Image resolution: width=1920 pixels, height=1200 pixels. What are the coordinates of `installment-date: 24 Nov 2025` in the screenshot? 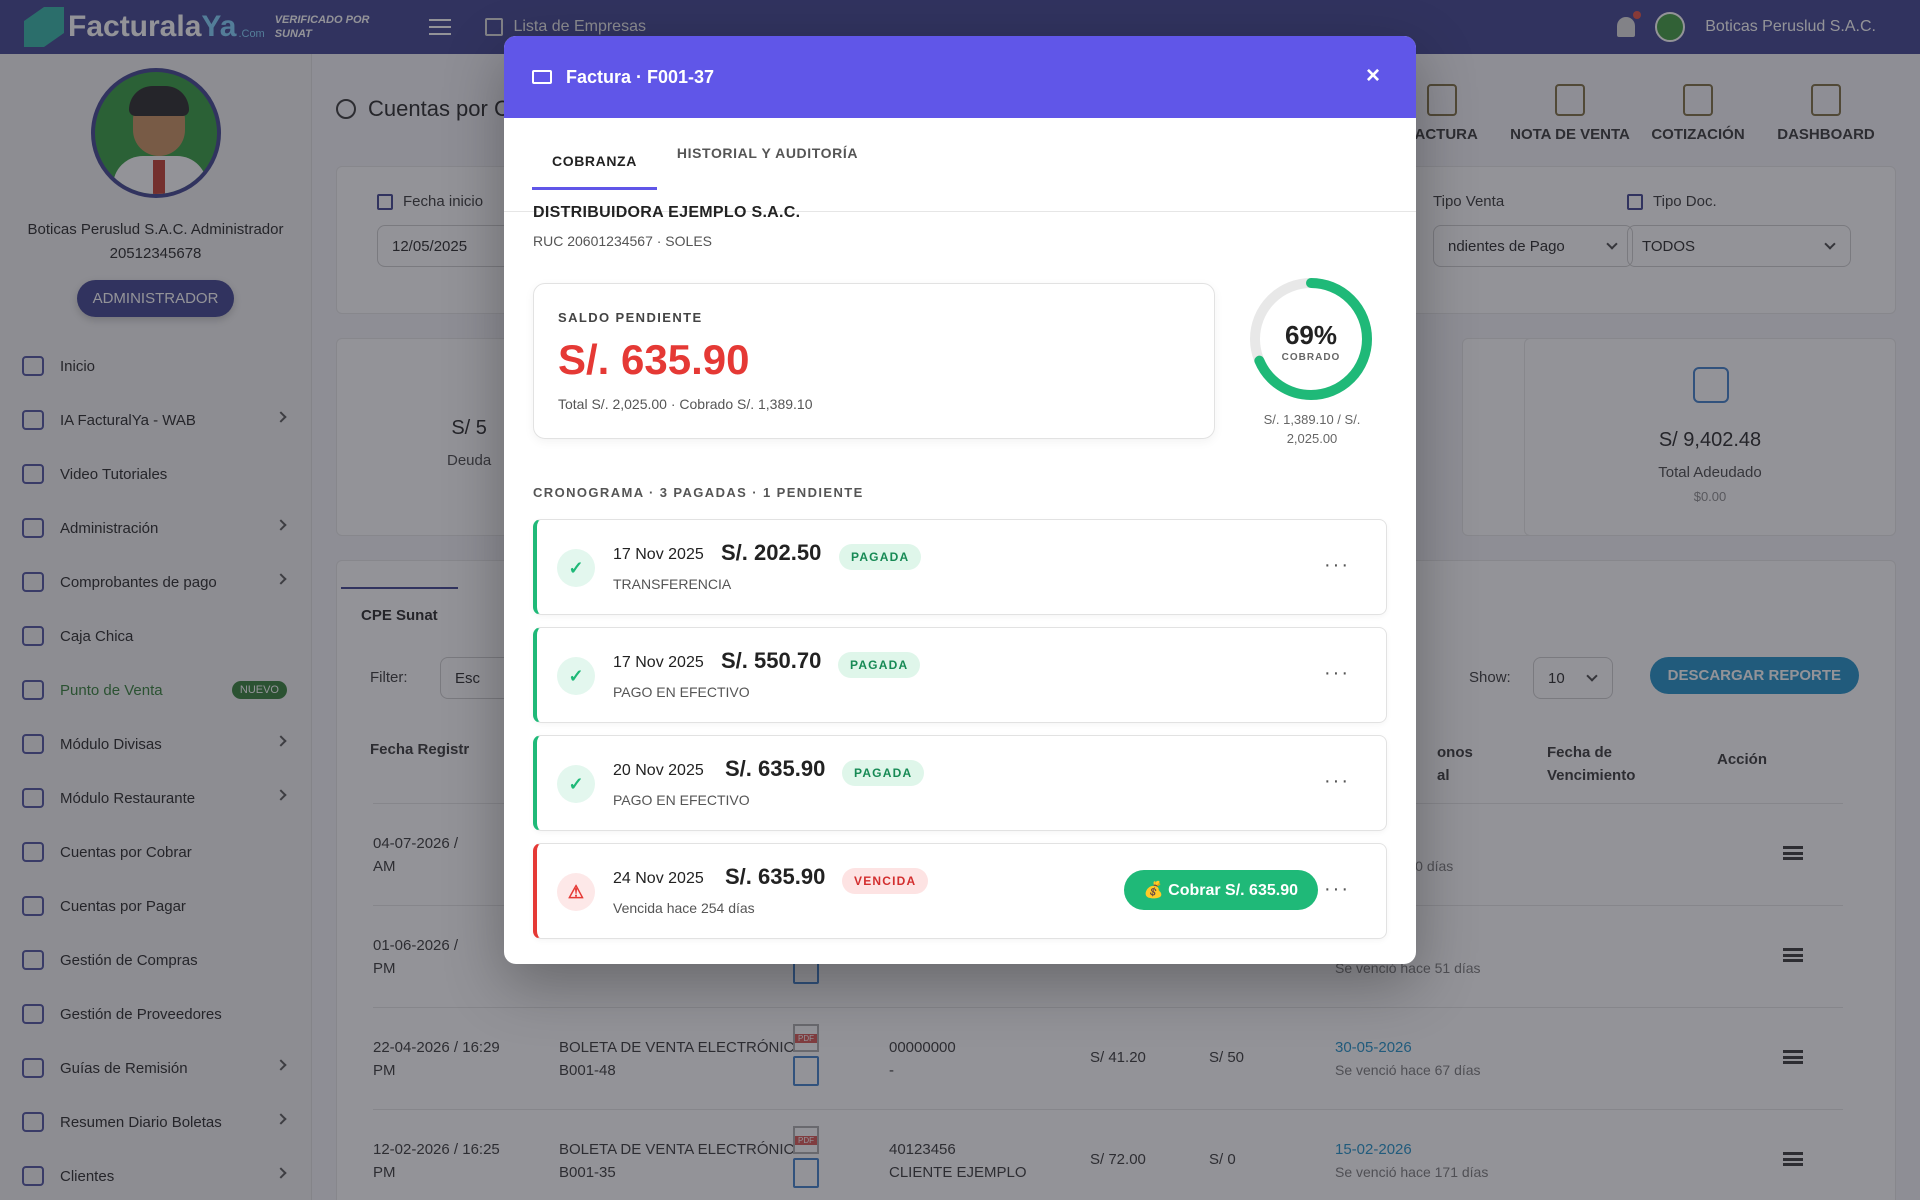 It's located at (658, 878).